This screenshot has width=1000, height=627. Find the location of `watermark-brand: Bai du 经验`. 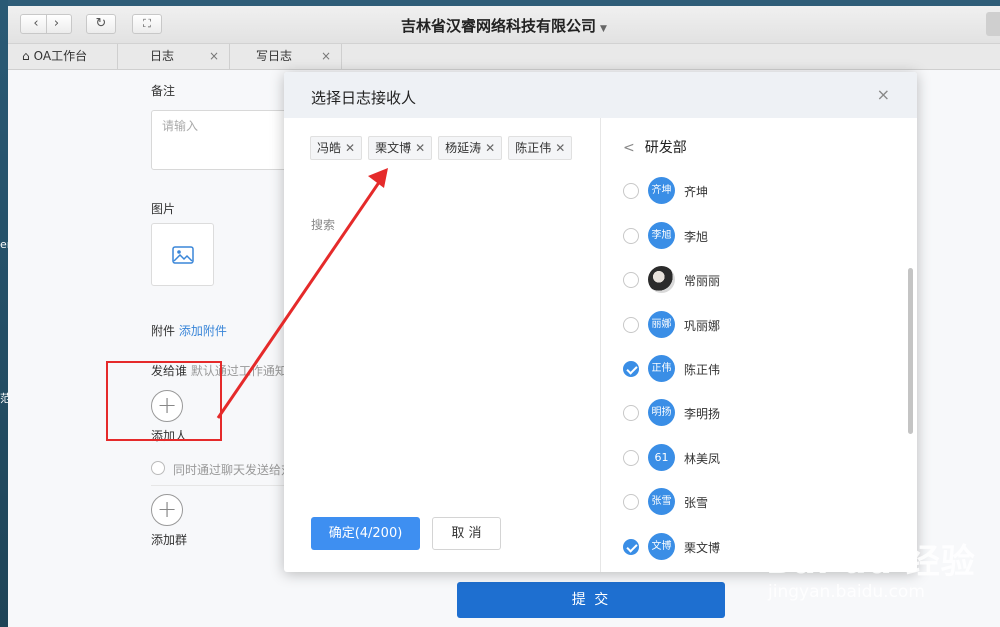

watermark-brand: Bai du 经验 is located at coordinates (871, 562).